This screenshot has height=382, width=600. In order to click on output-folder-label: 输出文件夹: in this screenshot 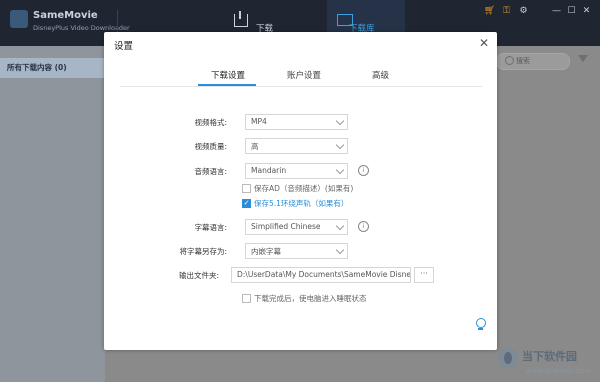, I will do `click(198, 275)`.